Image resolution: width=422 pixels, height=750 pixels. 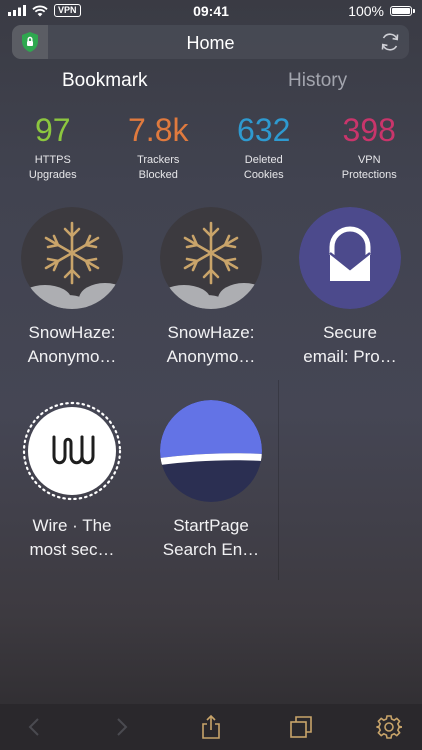 What do you see at coordinates (301, 727) in the screenshot?
I see `tabs-icon` at bounding box center [301, 727].